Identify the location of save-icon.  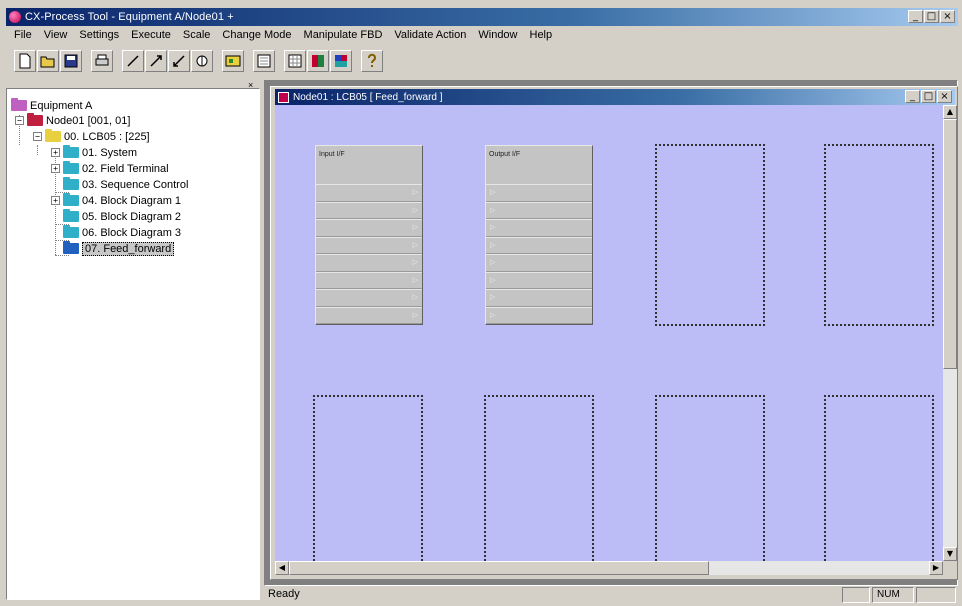
(71, 61).